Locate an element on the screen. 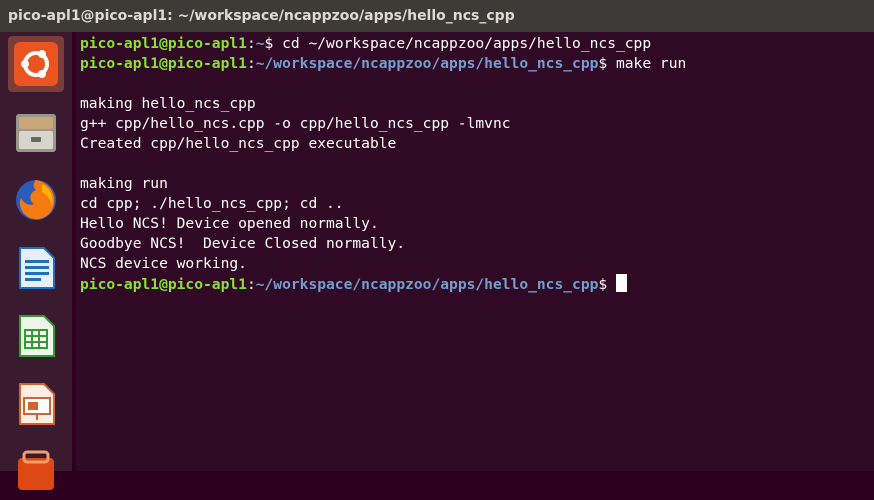 The image size is (874, 500). ubuntu-dash-icon is located at coordinates (36, 64).